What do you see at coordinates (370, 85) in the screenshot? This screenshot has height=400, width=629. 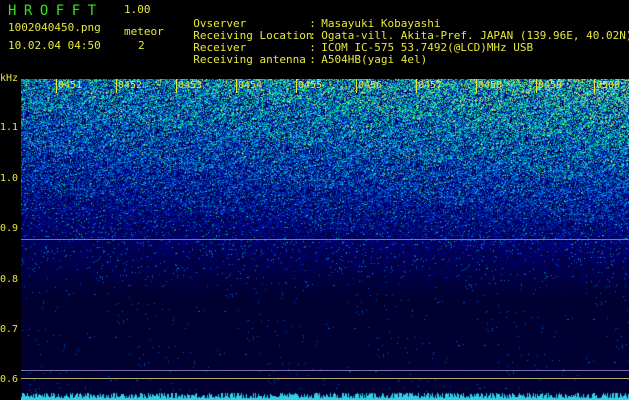 I see `time-label: 0456` at bounding box center [370, 85].